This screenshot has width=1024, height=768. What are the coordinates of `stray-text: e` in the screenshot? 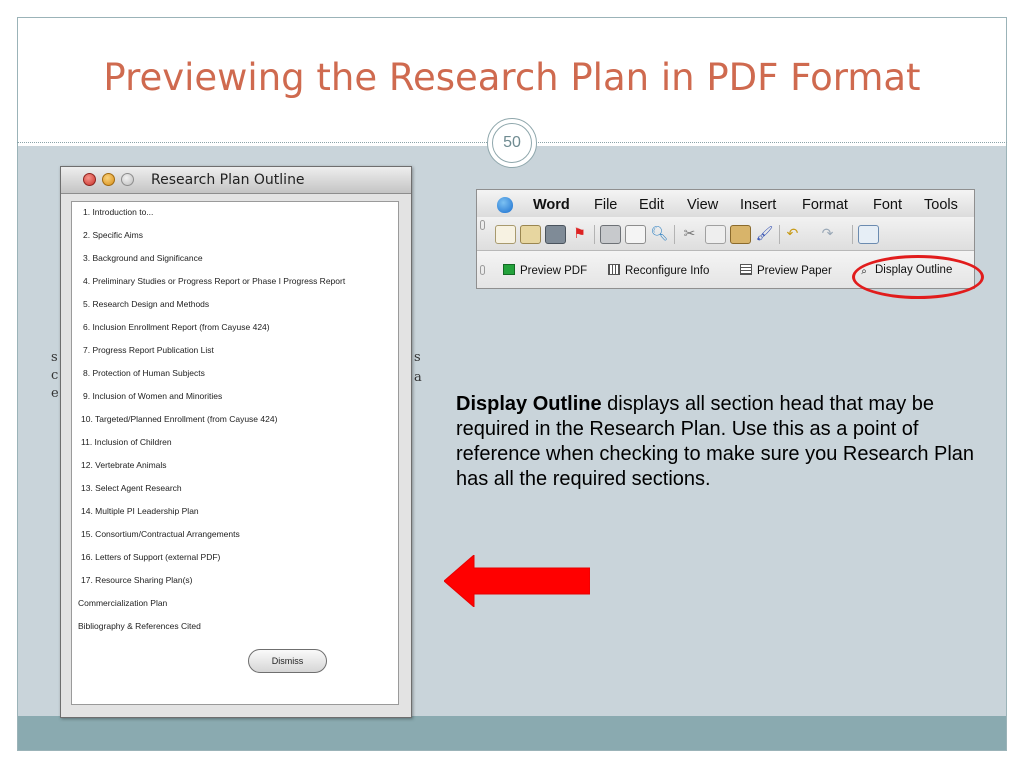 It's located at (55, 393).